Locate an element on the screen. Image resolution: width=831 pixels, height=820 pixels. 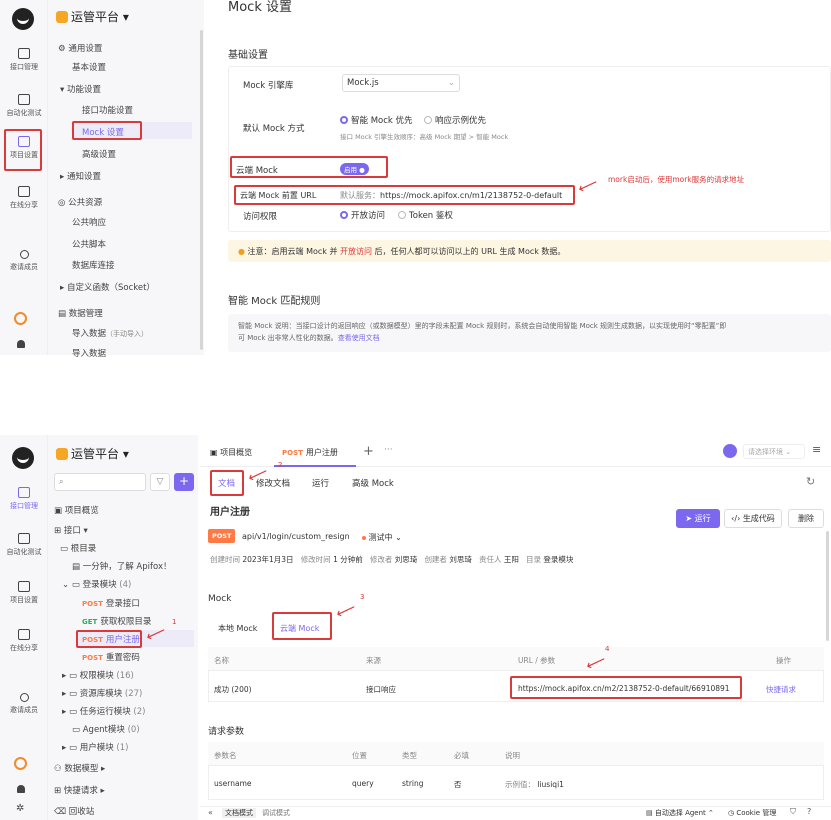
mock-tab-local: 本地 Mock is located at coordinates (237, 628).